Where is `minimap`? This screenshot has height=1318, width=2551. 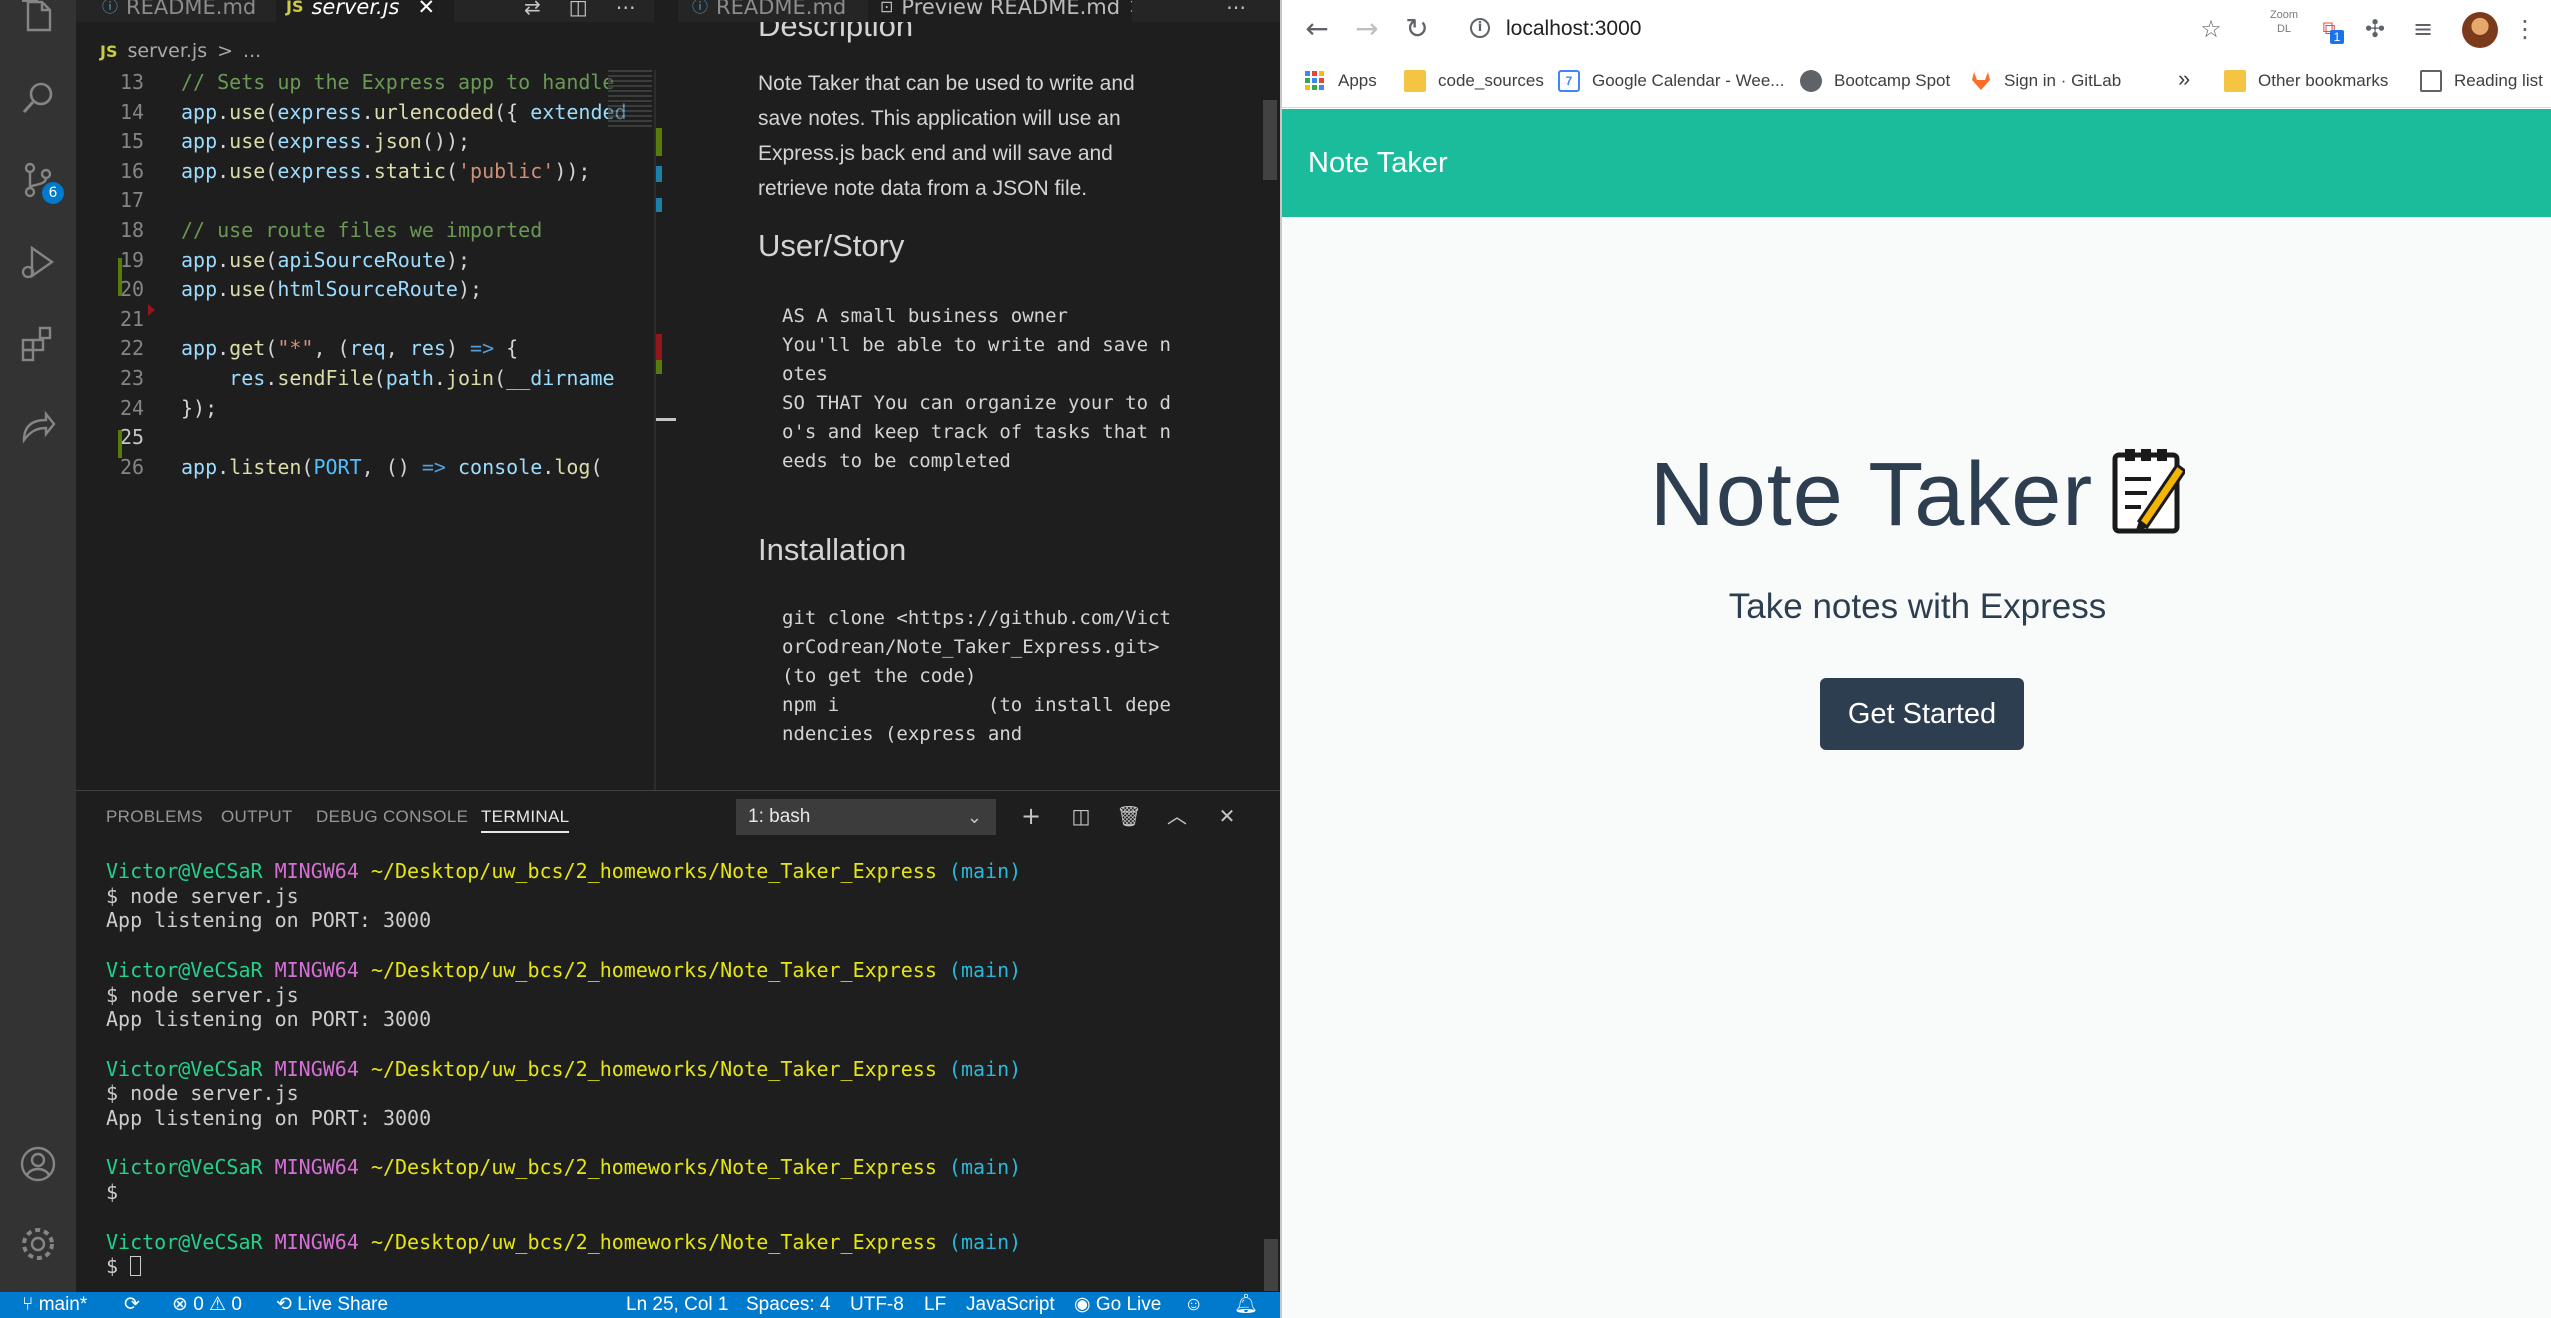
minimap is located at coordinates (630, 100).